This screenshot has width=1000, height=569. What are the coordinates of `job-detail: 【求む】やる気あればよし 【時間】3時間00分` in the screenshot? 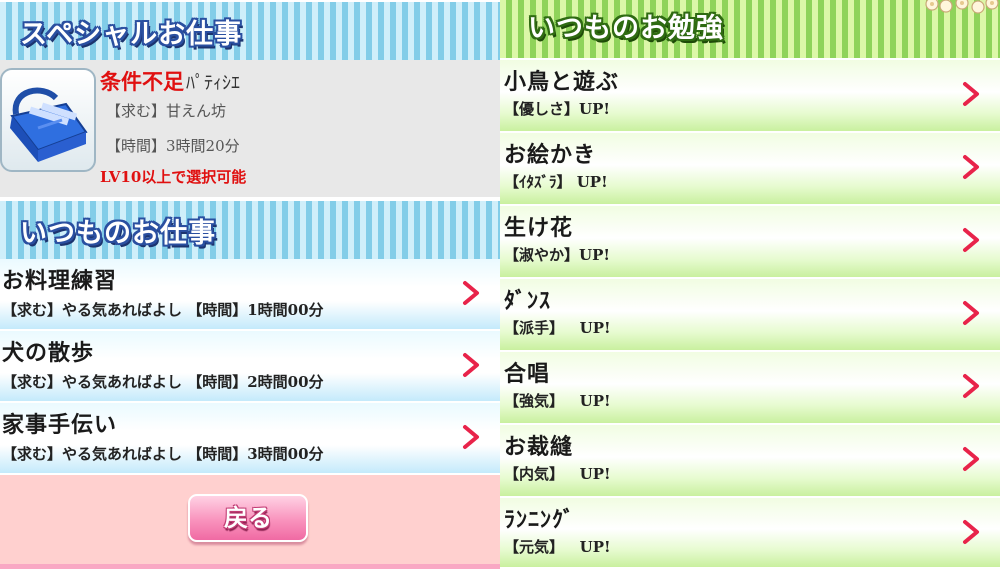 It's located at (163, 454).